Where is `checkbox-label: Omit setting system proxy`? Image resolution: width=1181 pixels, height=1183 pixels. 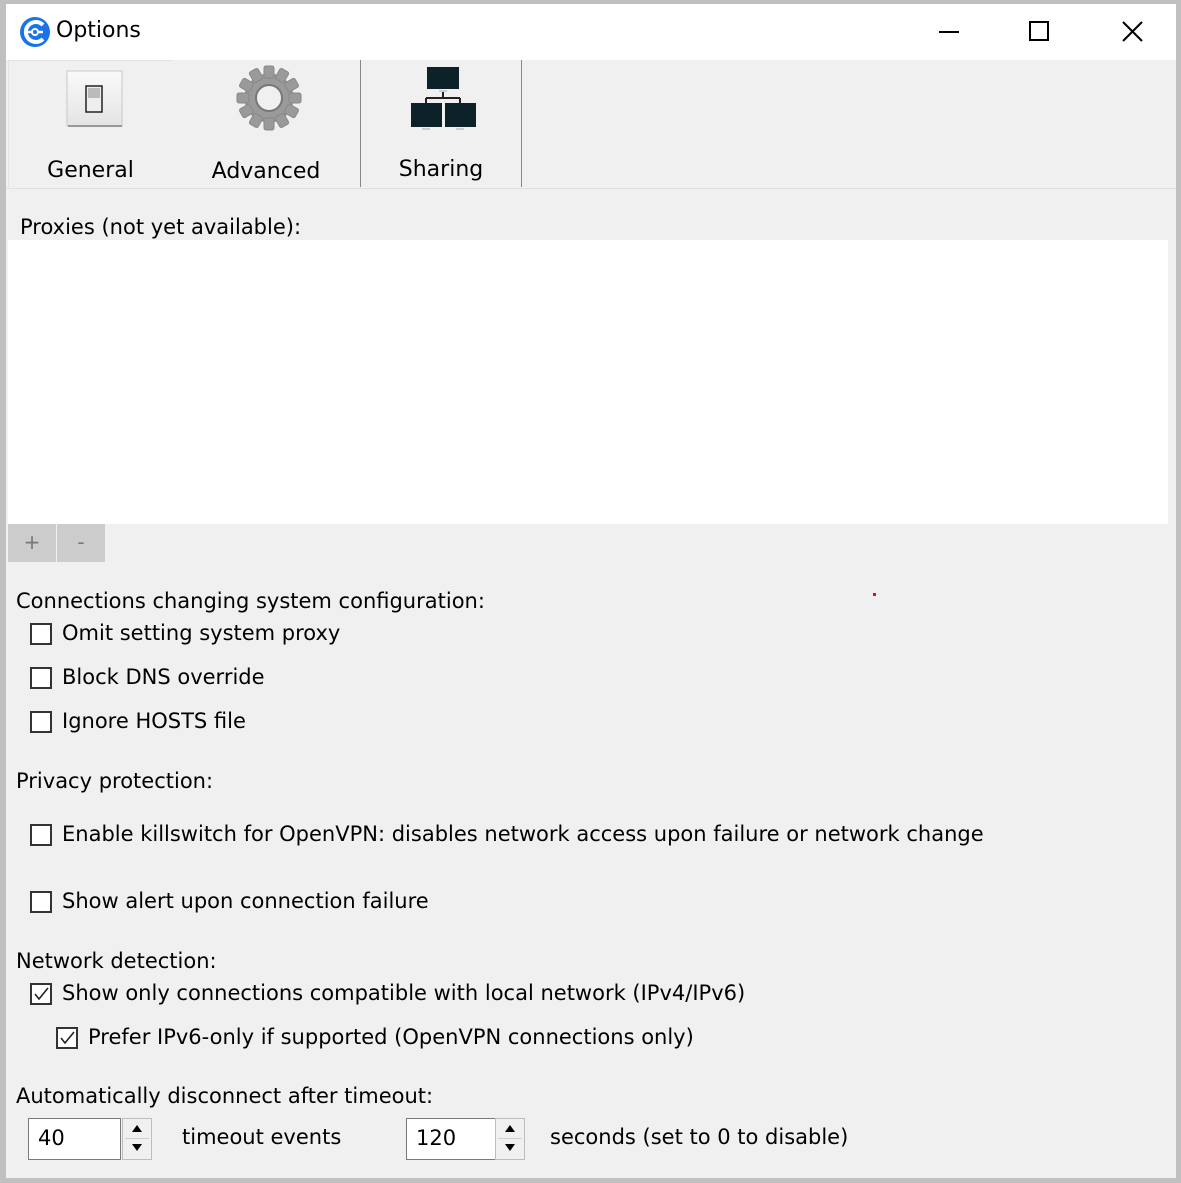
checkbox-label: Omit setting system proxy is located at coordinates (201, 633).